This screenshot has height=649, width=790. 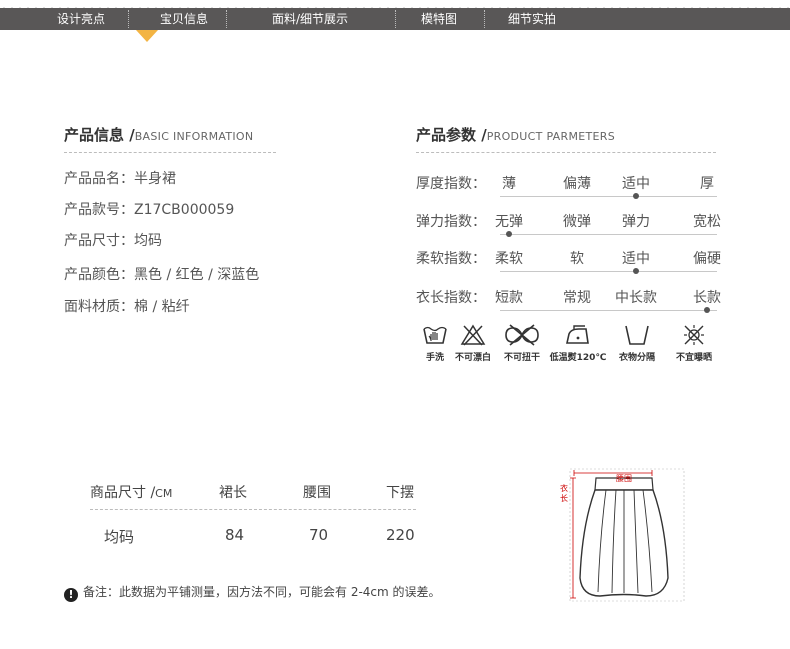 What do you see at coordinates (577, 334) in the screenshot?
I see `low-iron-icon` at bounding box center [577, 334].